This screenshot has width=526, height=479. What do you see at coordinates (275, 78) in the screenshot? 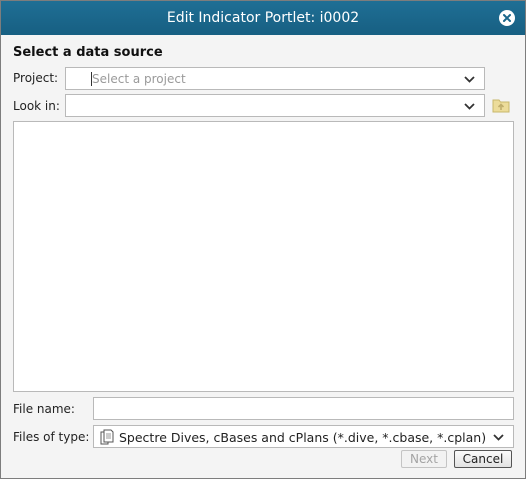
I see `project-select: Select a project` at bounding box center [275, 78].